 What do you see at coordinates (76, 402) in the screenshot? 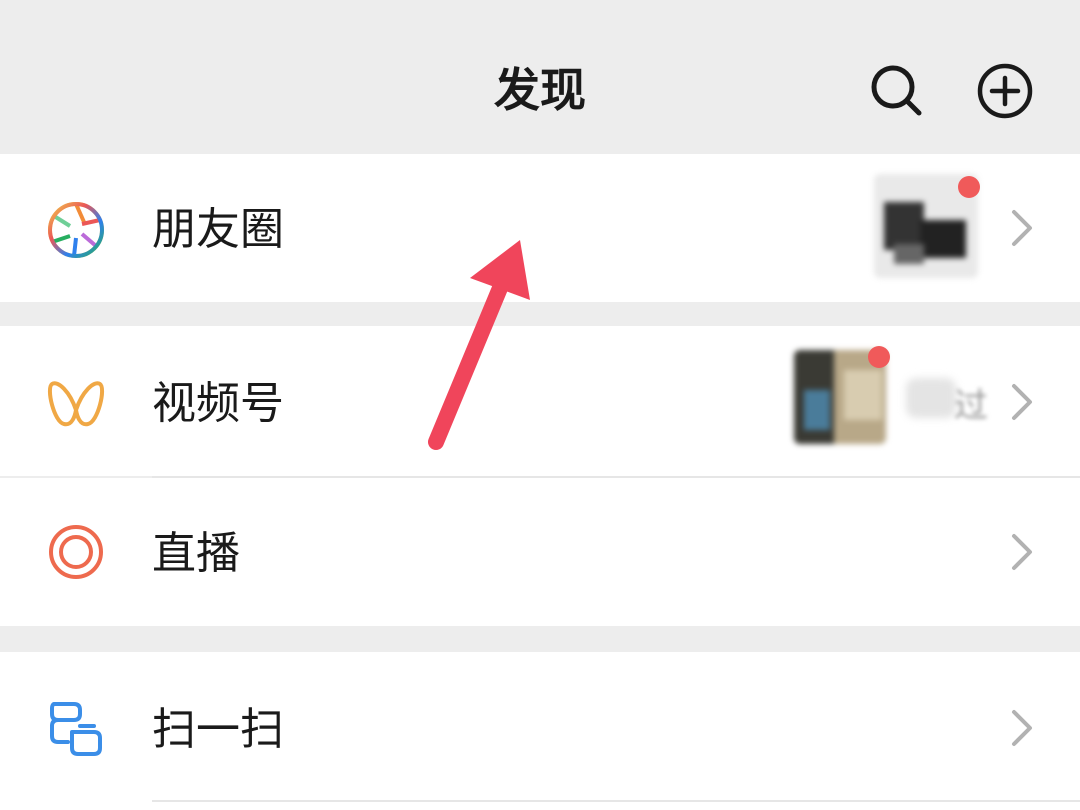
I see `channels-butterfly-icon` at bounding box center [76, 402].